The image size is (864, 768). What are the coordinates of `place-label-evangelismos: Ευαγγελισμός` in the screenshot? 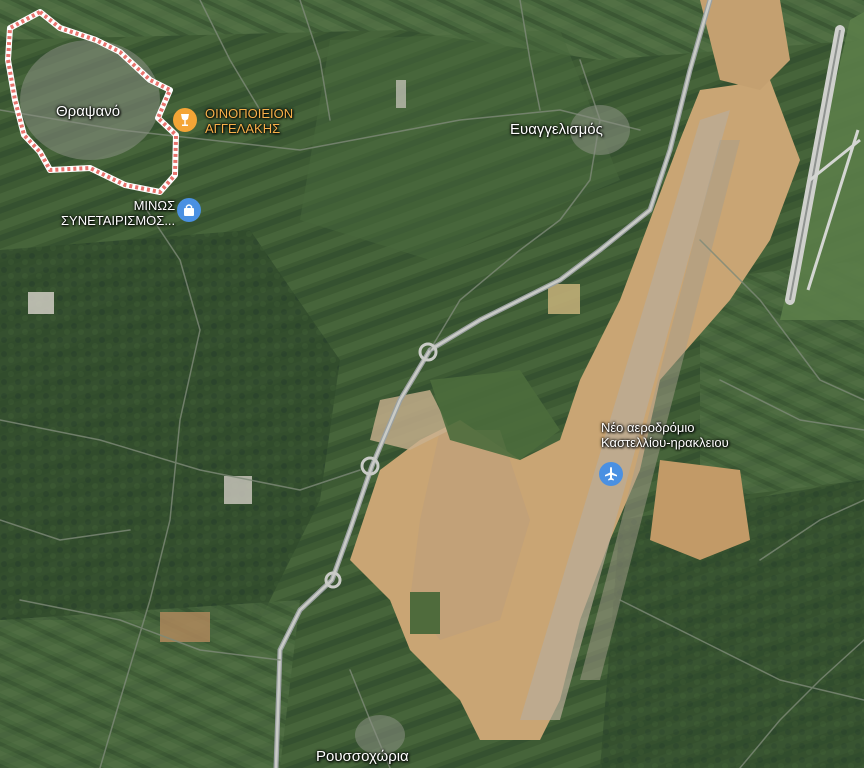 It's located at (556, 129).